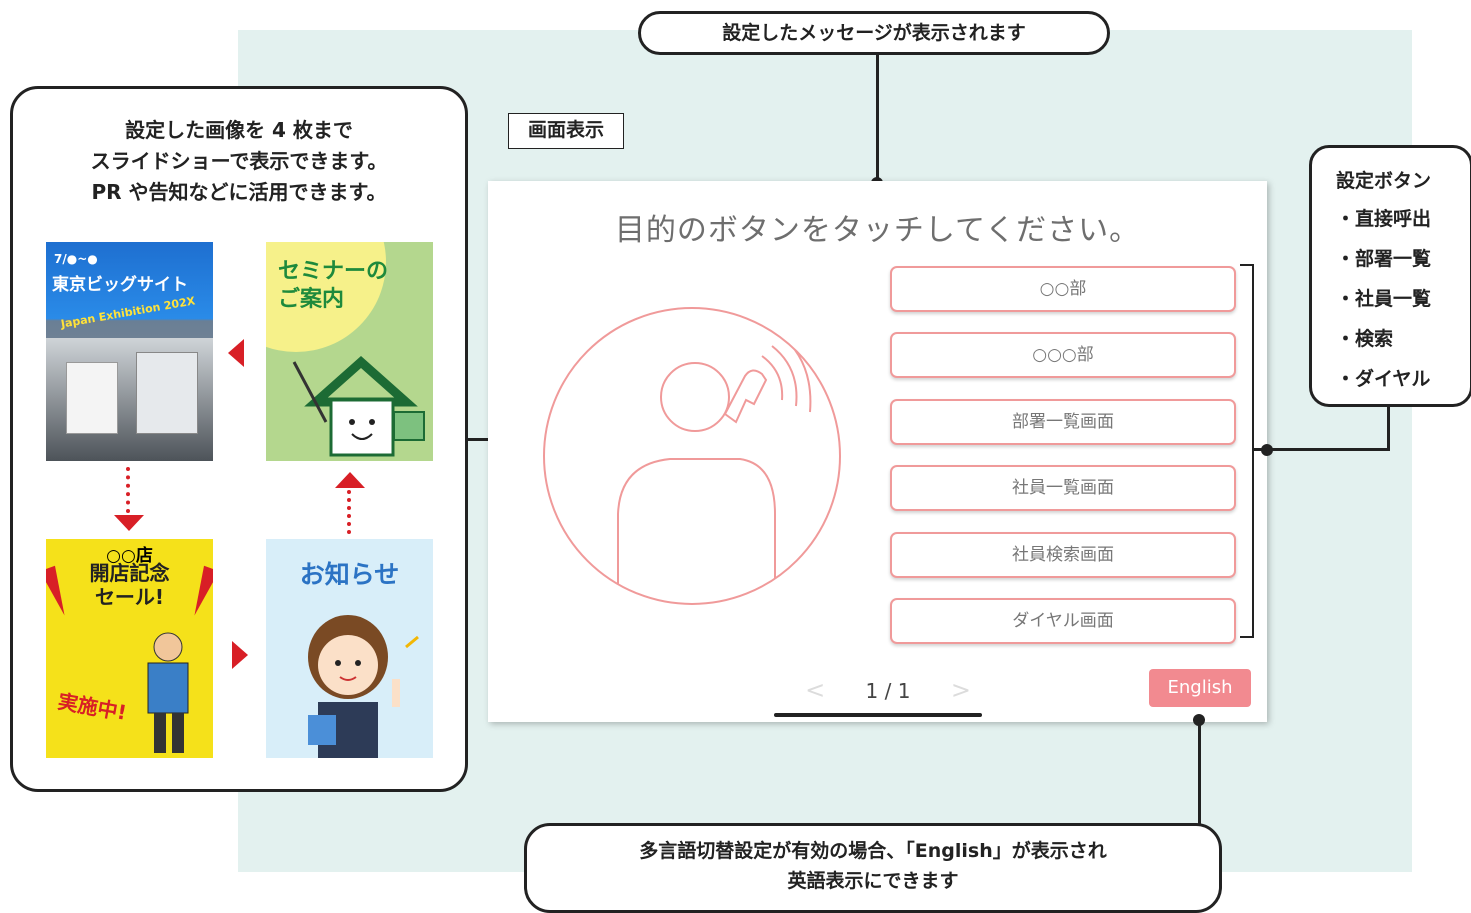 The width and height of the screenshot is (1471, 913). I want to click on pager-next-button: >, so click(961, 690).